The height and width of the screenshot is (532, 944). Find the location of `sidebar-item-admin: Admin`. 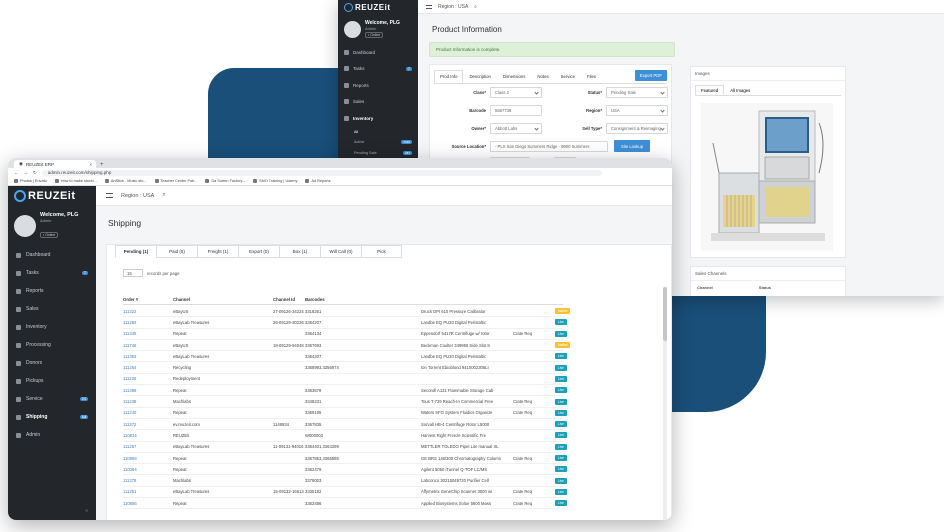

sidebar-item-admin: Admin is located at coordinates (52, 435).